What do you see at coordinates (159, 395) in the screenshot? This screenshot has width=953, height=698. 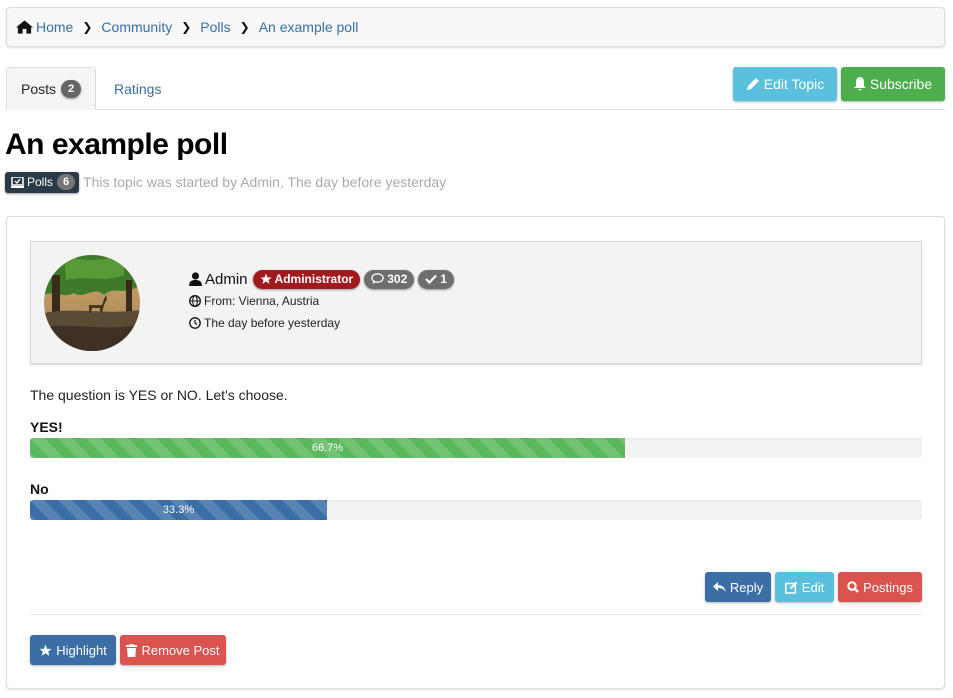 I see `post-text: The question is YES or NO. Let's choose.` at bounding box center [159, 395].